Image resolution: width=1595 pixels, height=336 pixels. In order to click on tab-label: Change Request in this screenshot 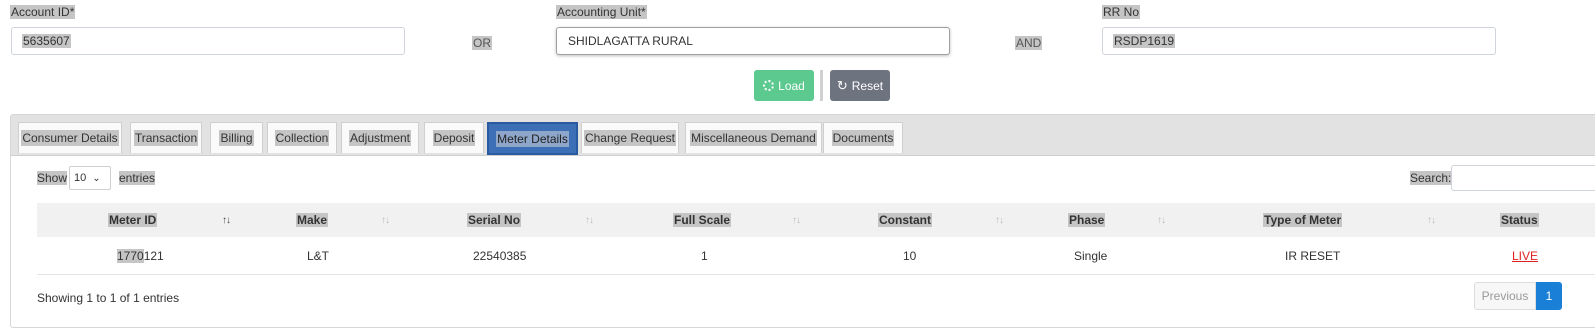, I will do `click(630, 138)`.